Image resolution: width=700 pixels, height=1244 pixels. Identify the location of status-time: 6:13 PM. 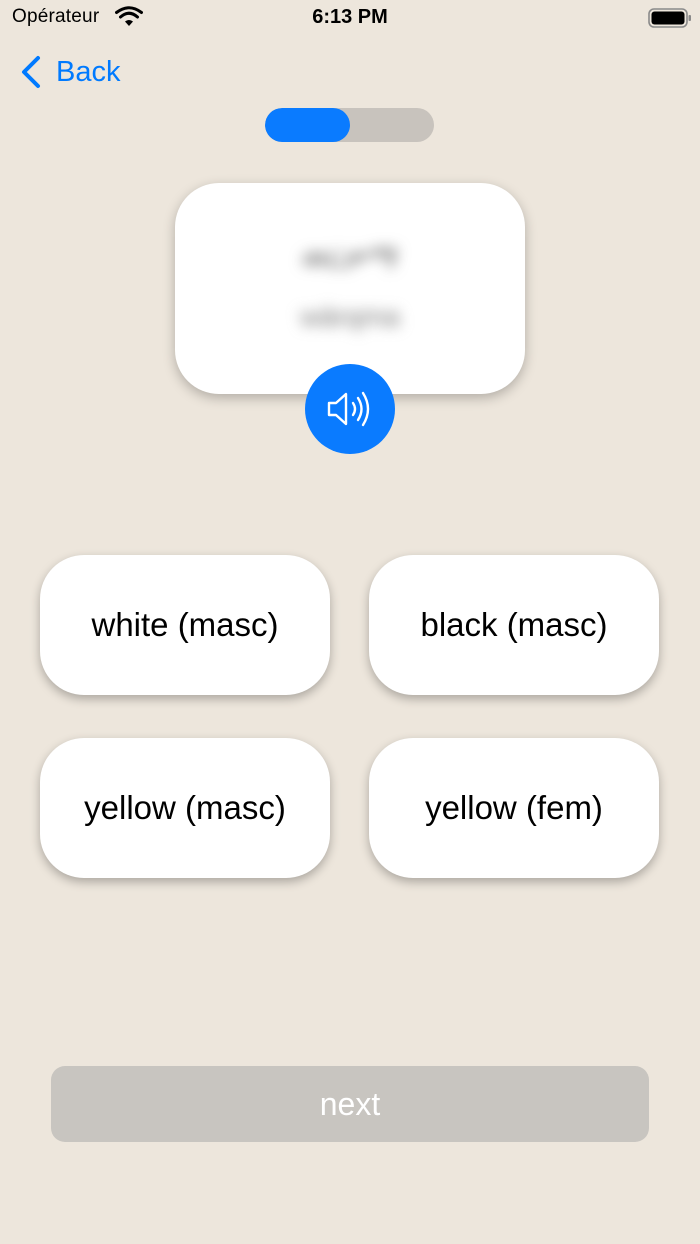
(350, 17).